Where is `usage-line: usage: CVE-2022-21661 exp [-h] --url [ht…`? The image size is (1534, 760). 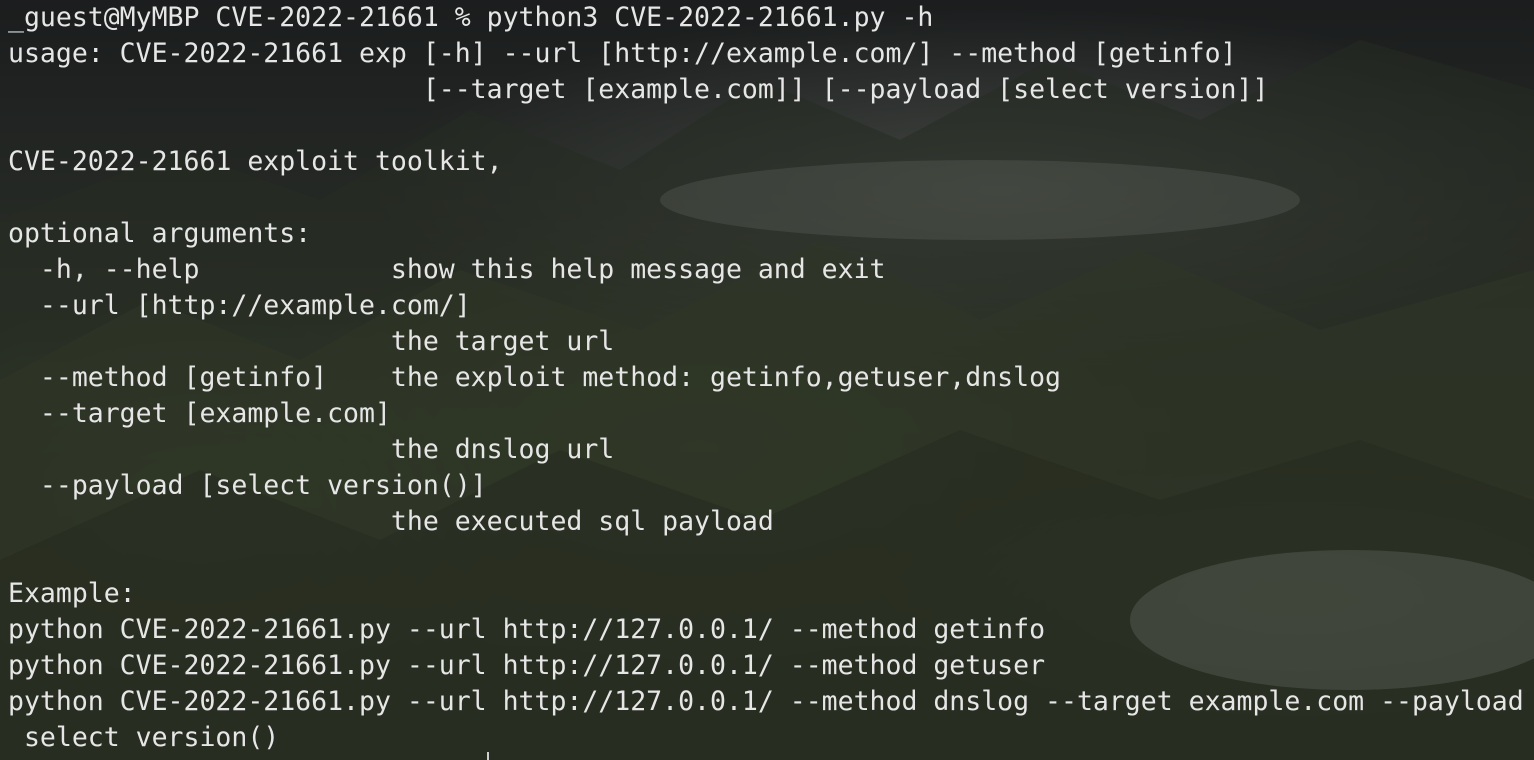
usage-line: usage: CVE-2022-21661 exp [-h] --url [ht… is located at coordinates (622, 53).